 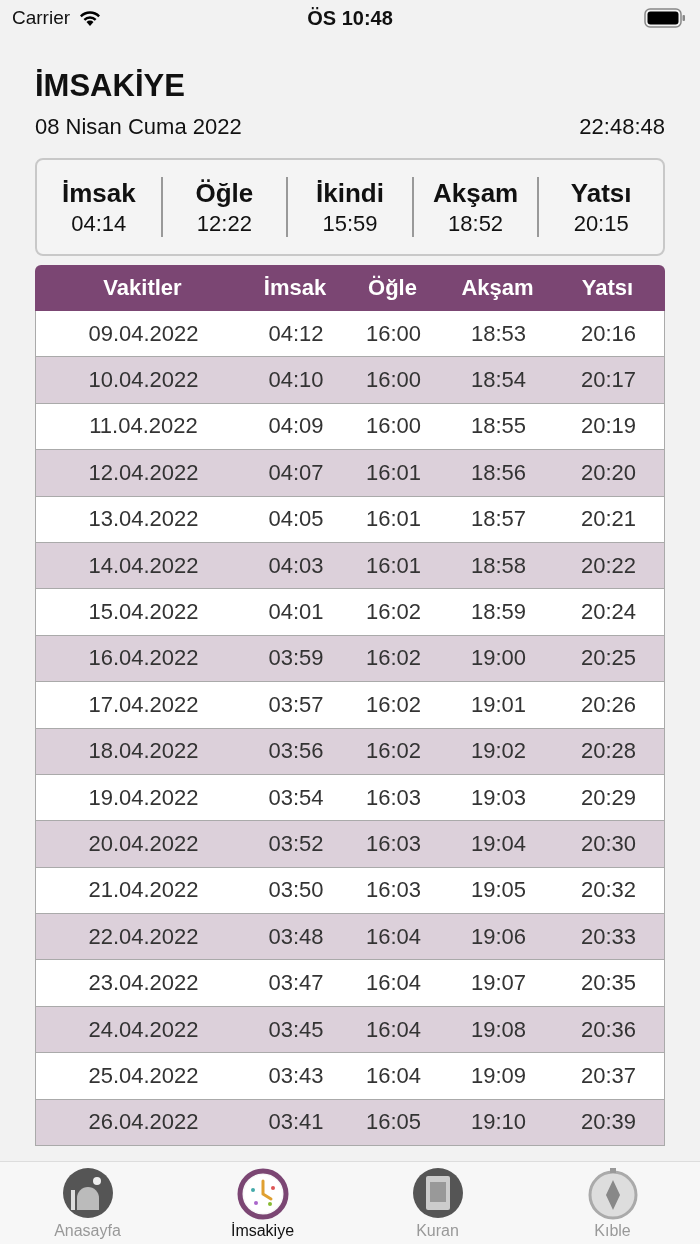 I want to click on column-header: Akşam, so click(x=497, y=288).